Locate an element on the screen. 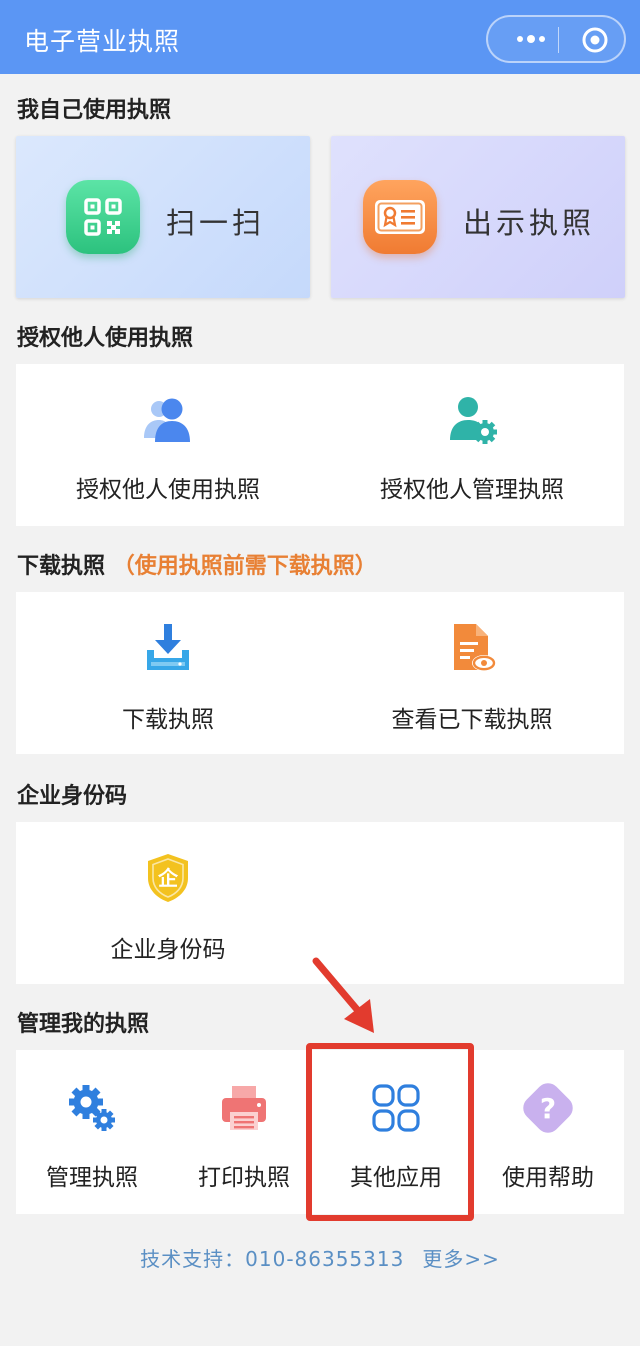 The image size is (640, 1346). manage-license-label: 管理执照 is located at coordinates (92, 1178).